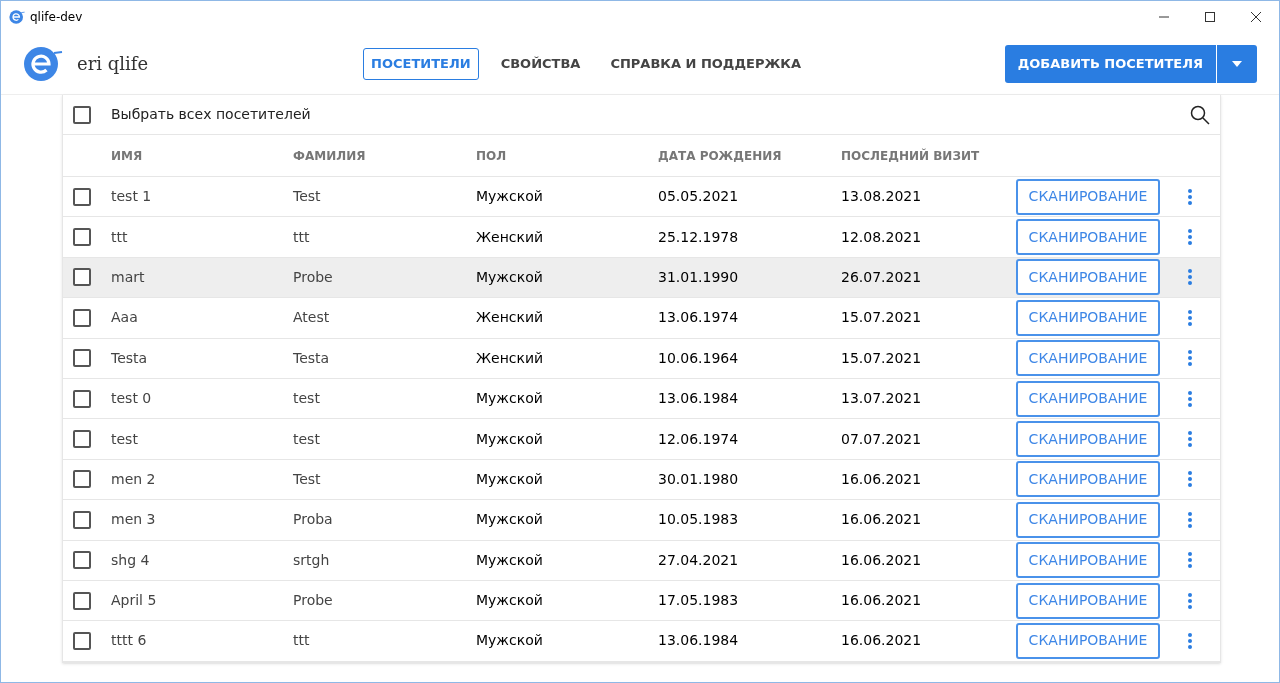 This screenshot has width=1280, height=683. I want to click on search-icon, so click(1200, 114).